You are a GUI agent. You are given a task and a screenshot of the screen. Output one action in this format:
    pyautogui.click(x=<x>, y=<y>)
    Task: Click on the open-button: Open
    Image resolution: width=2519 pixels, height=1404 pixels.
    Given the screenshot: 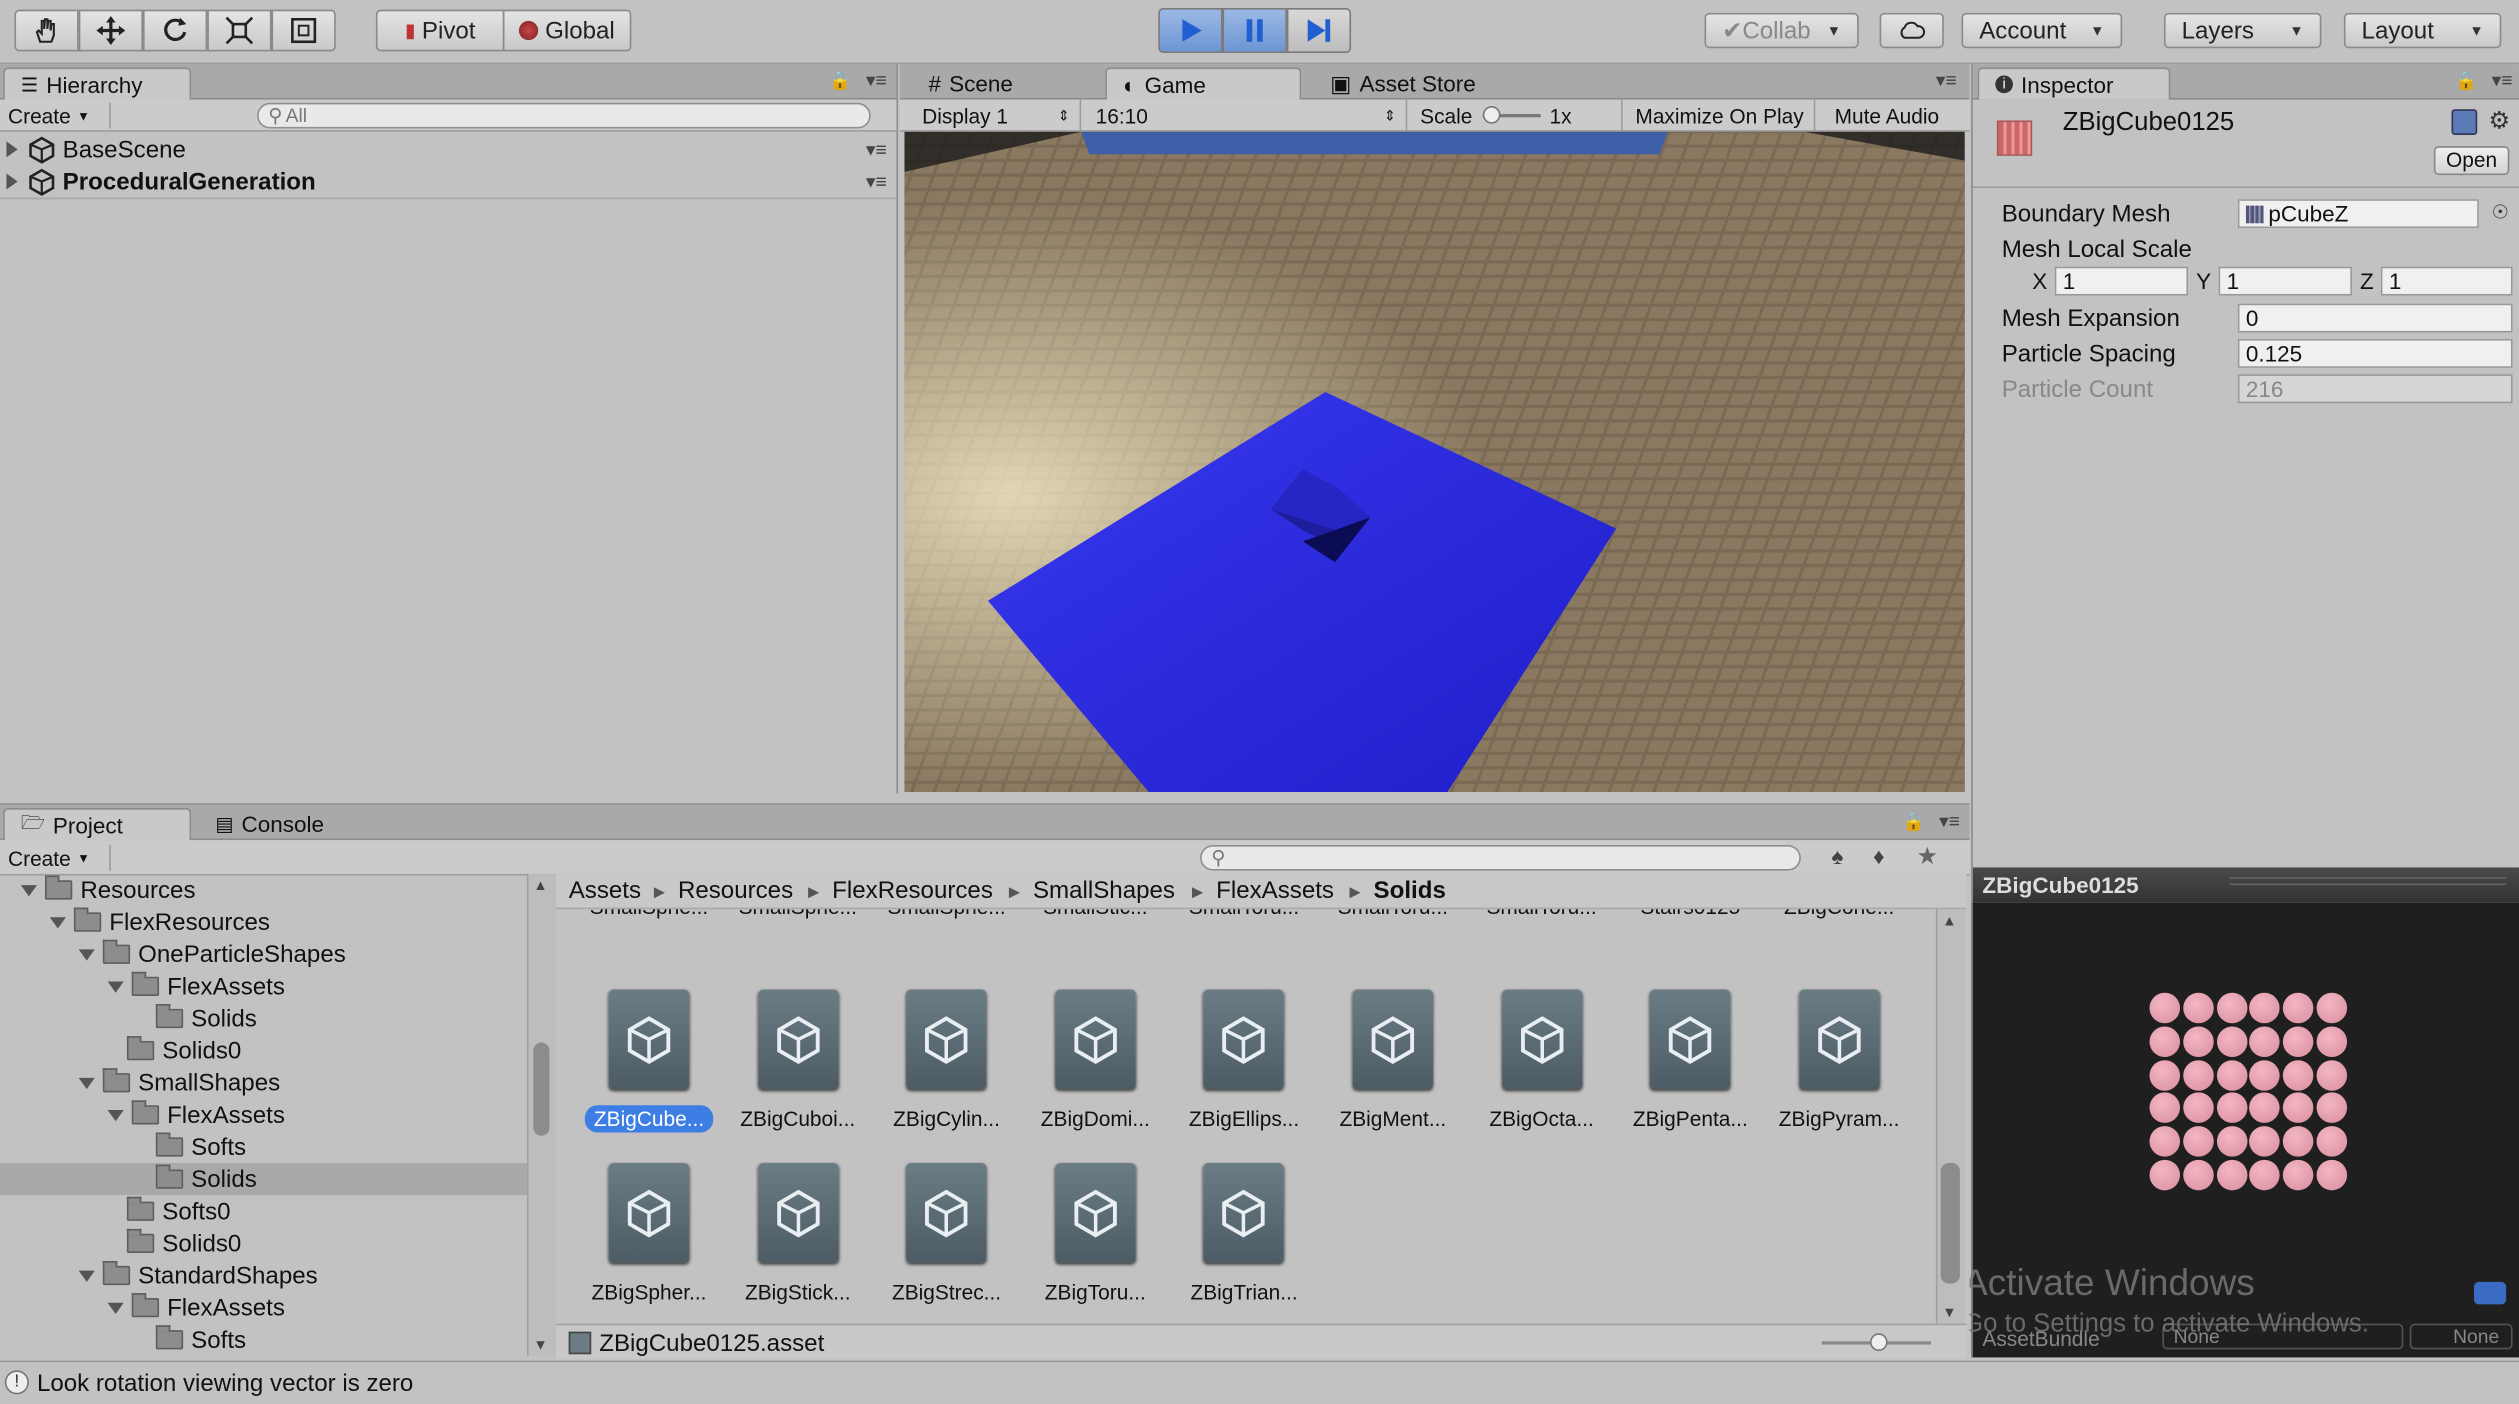 What is the action you would take?
    pyautogui.click(x=2471, y=161)
    